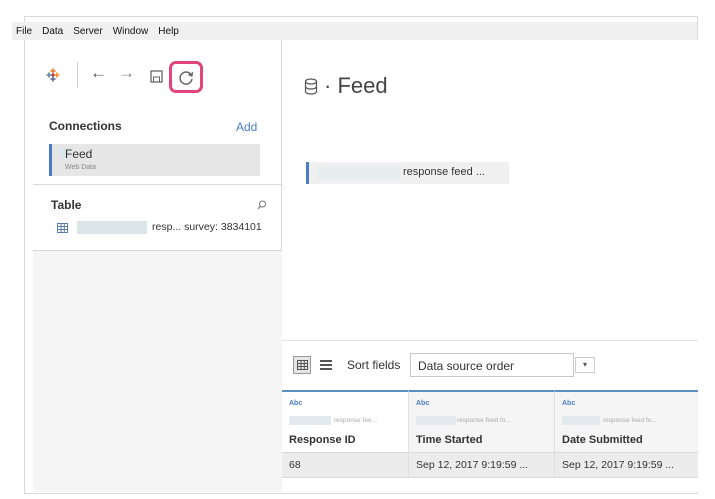 The height and width of the screenshot is (499, 715). What do you see at coordinates (602, 440) in the screenshot?
I see `column-name: Date Submitted` at bounding box center [602, 440].